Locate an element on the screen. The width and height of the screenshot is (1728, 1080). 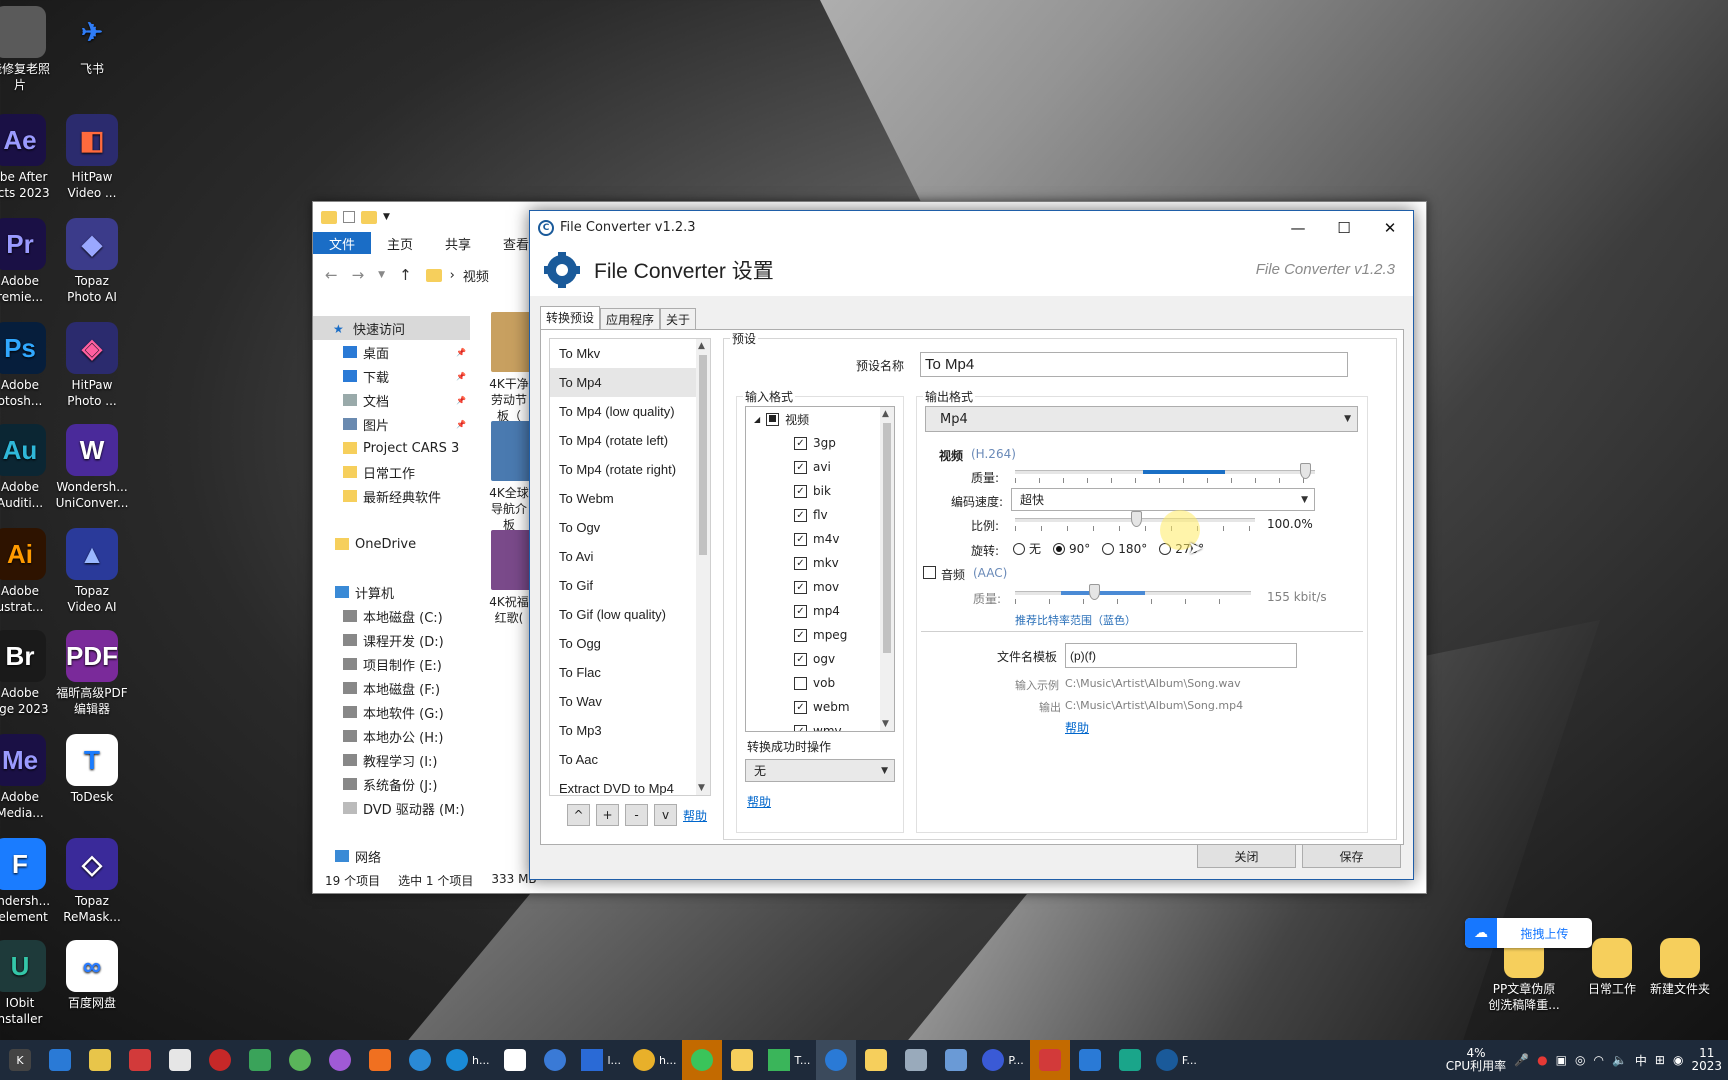
desktop-shortcut: 新建文件夹 is located at coordinates (1680, 967).